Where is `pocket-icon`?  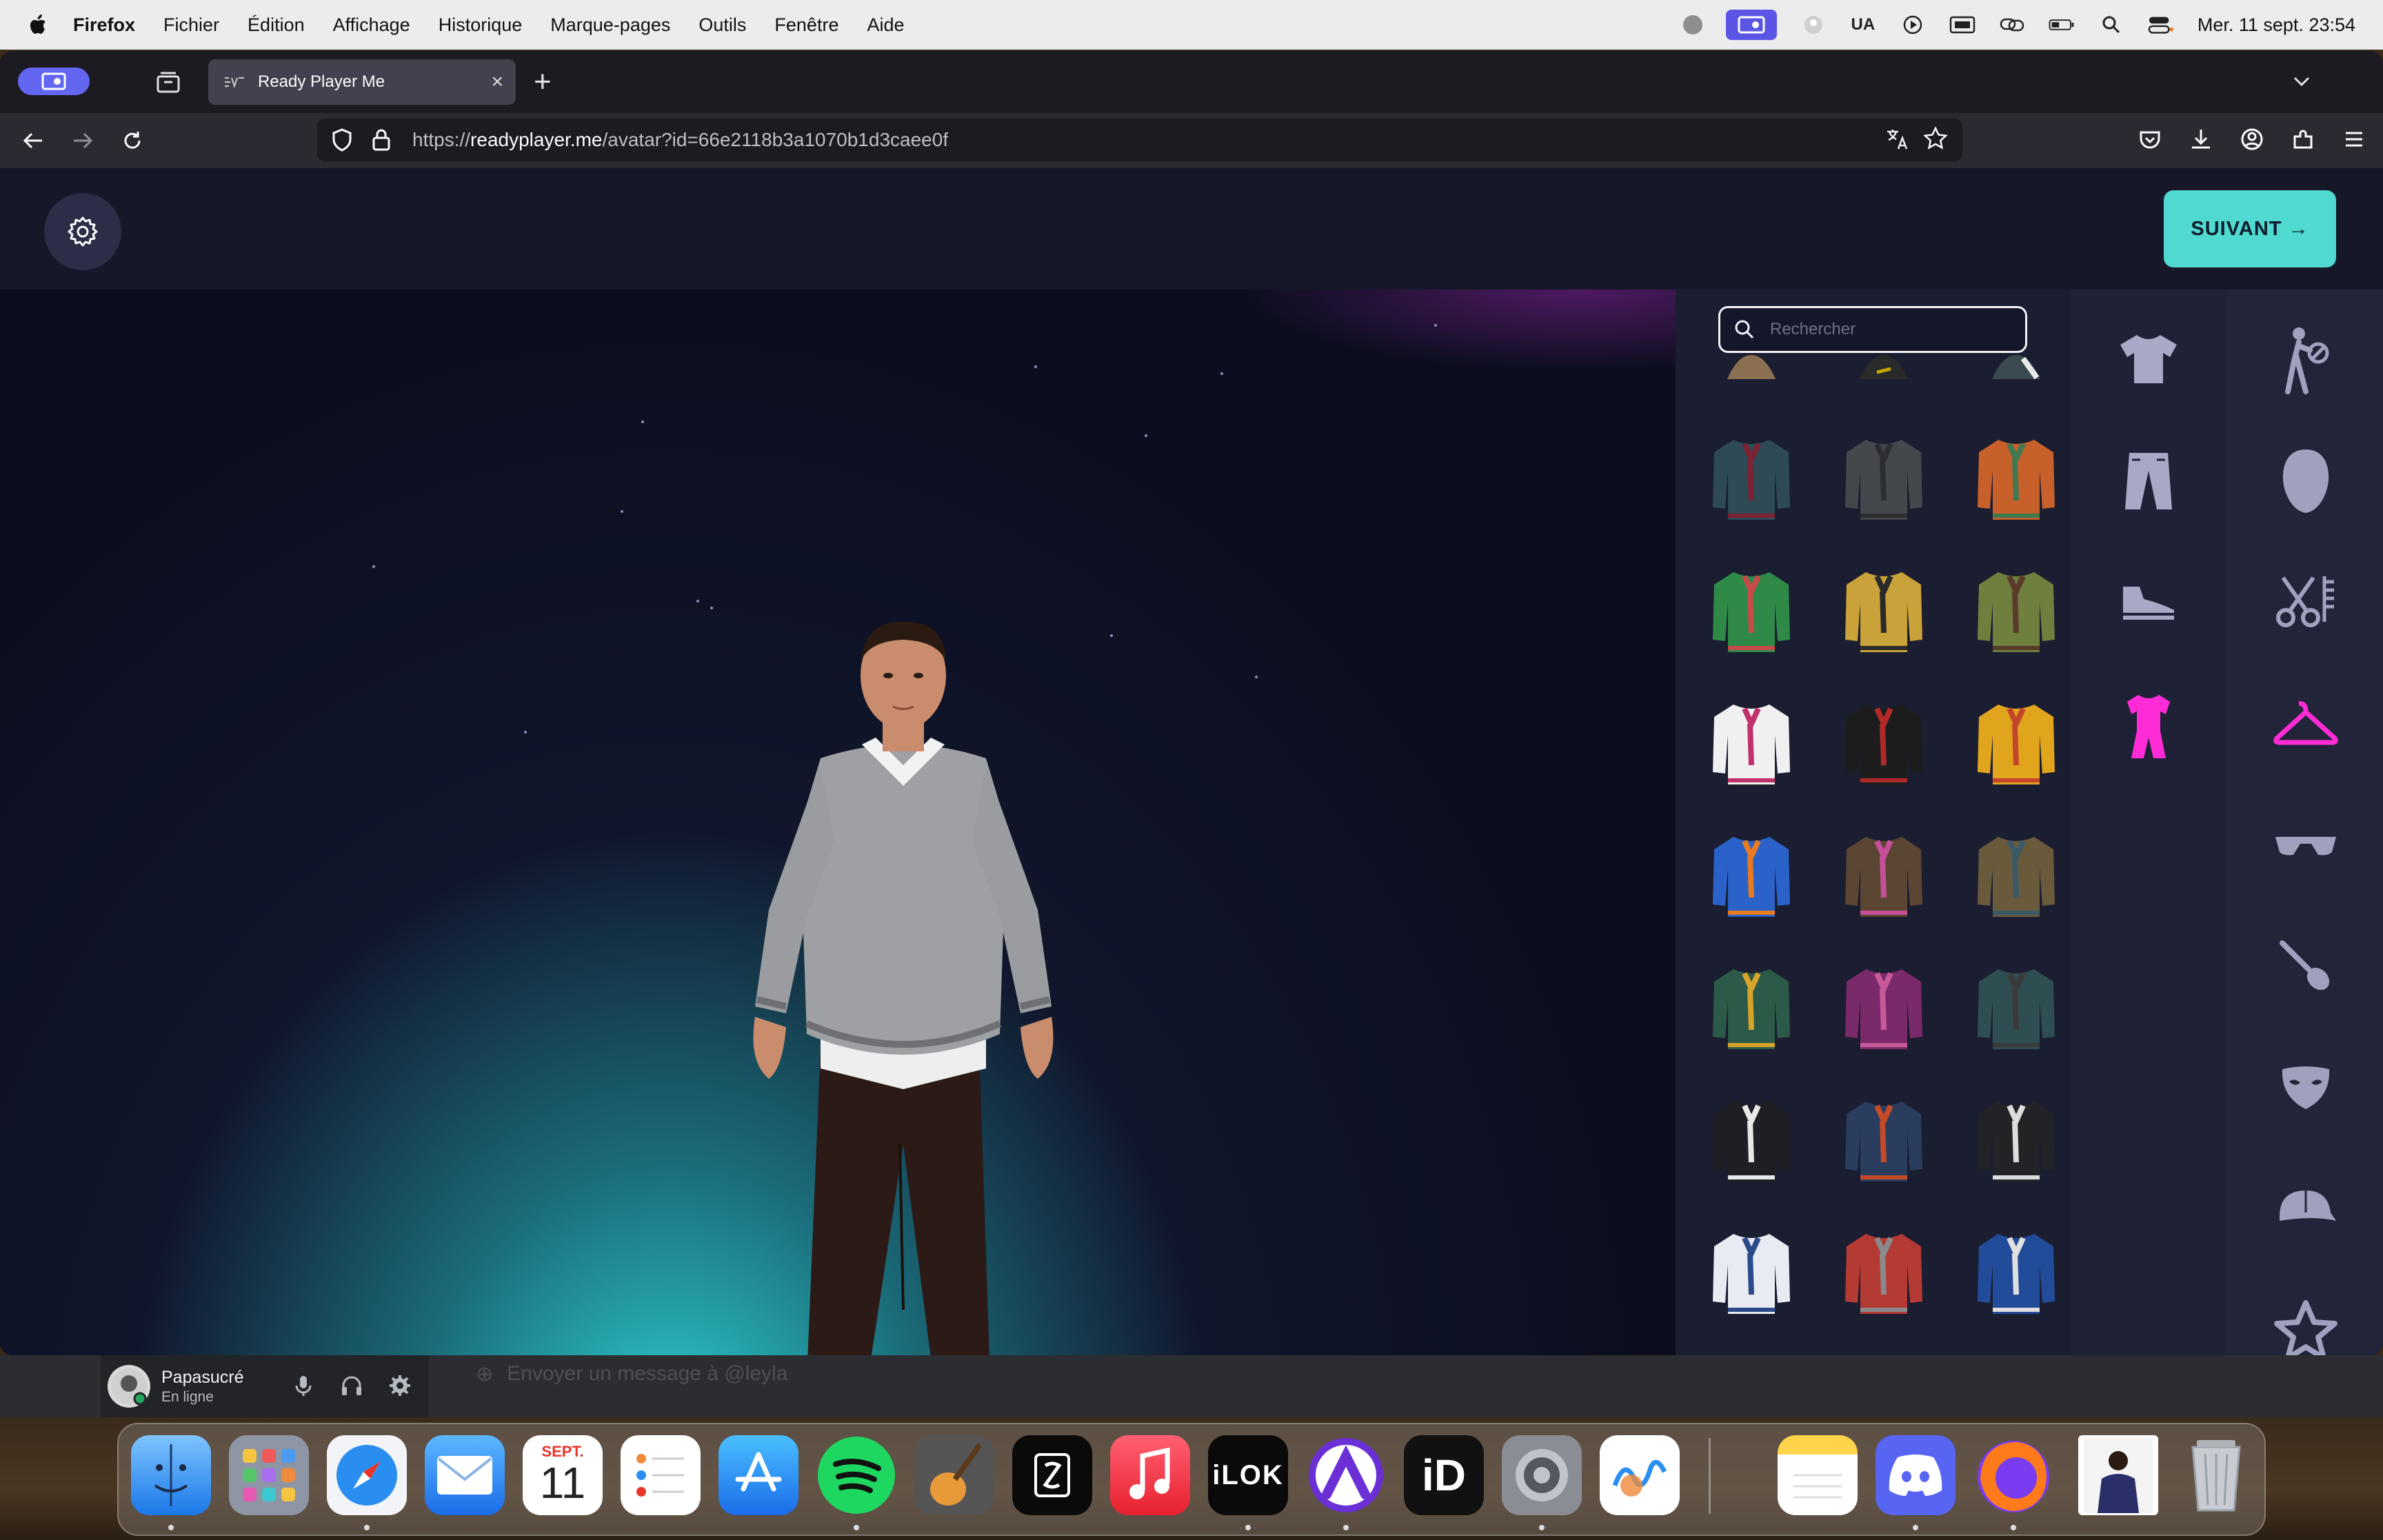 pocket-icon is located at coordinates (2150, 140).